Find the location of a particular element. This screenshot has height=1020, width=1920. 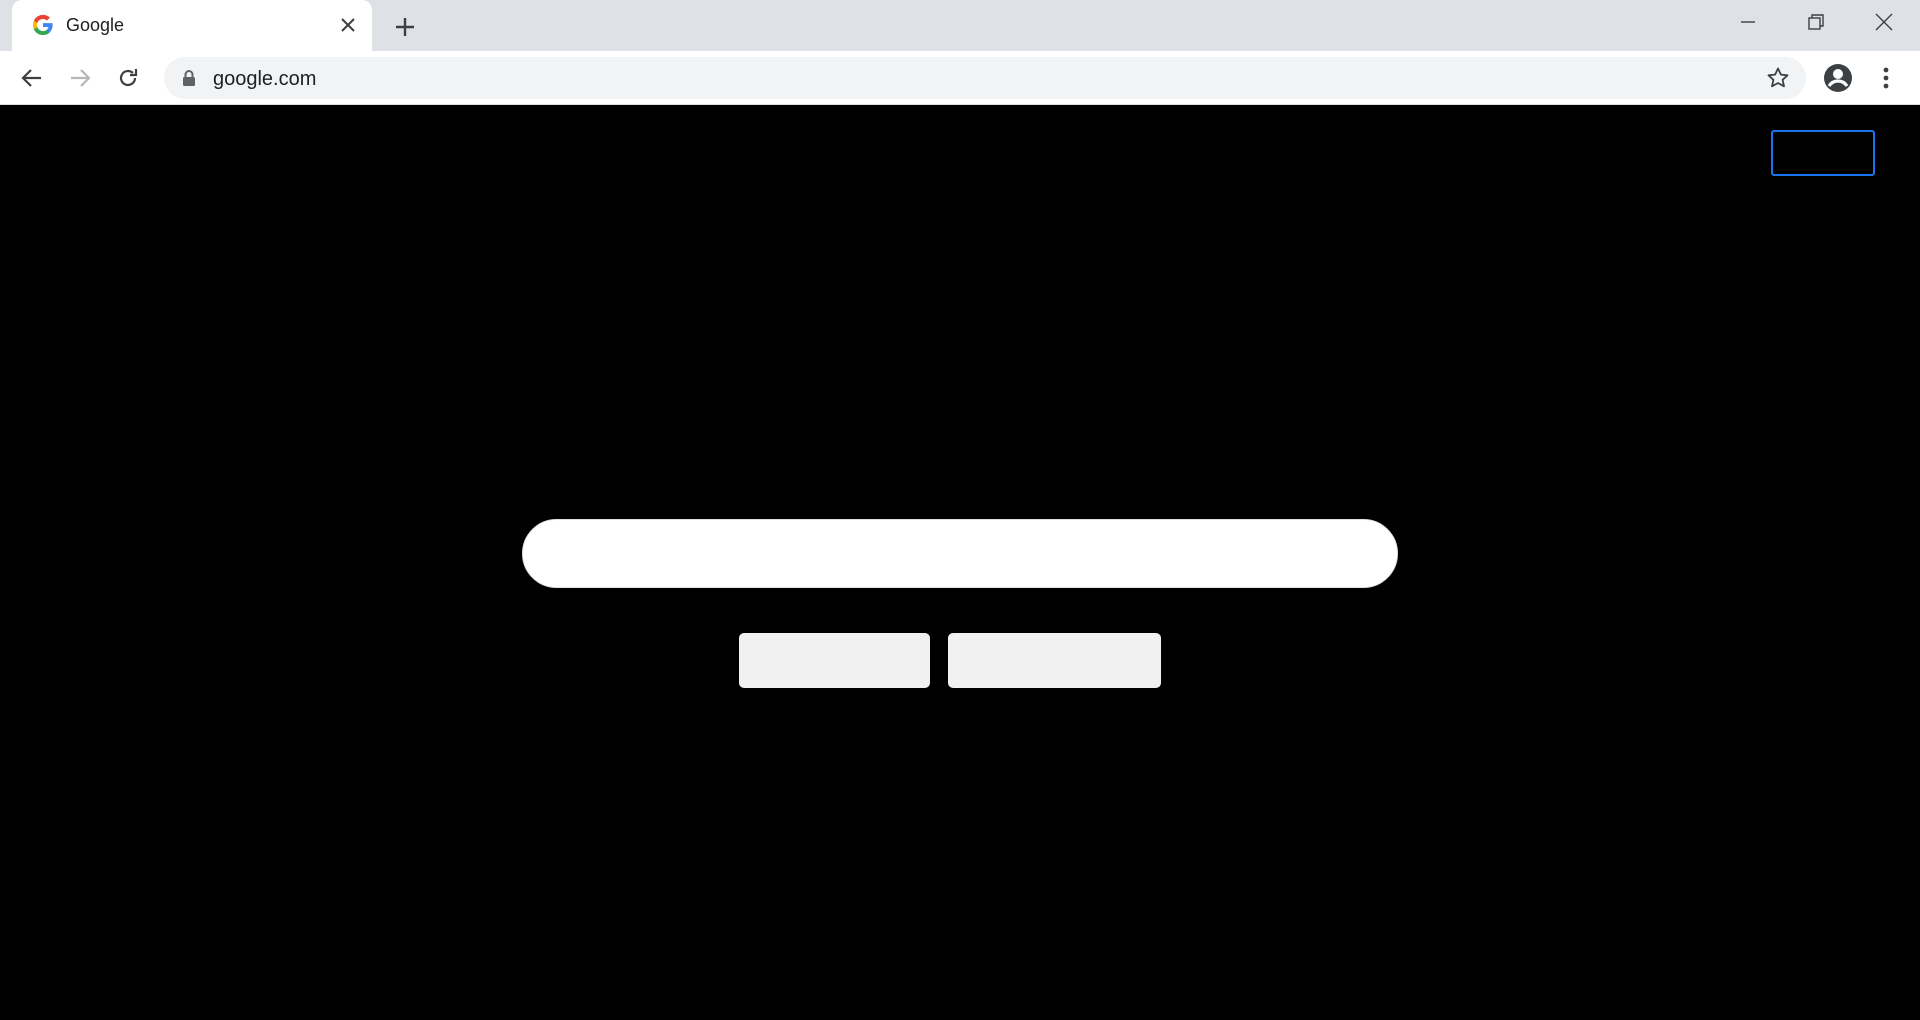

more-vert-icon is located at coordinates (1886, 78).